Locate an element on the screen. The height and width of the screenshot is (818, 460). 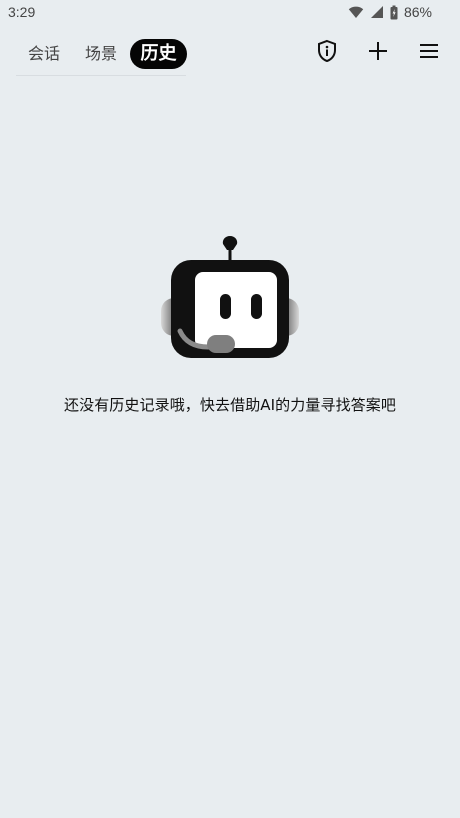
new-chat-button is located at coordinates (378, 53).